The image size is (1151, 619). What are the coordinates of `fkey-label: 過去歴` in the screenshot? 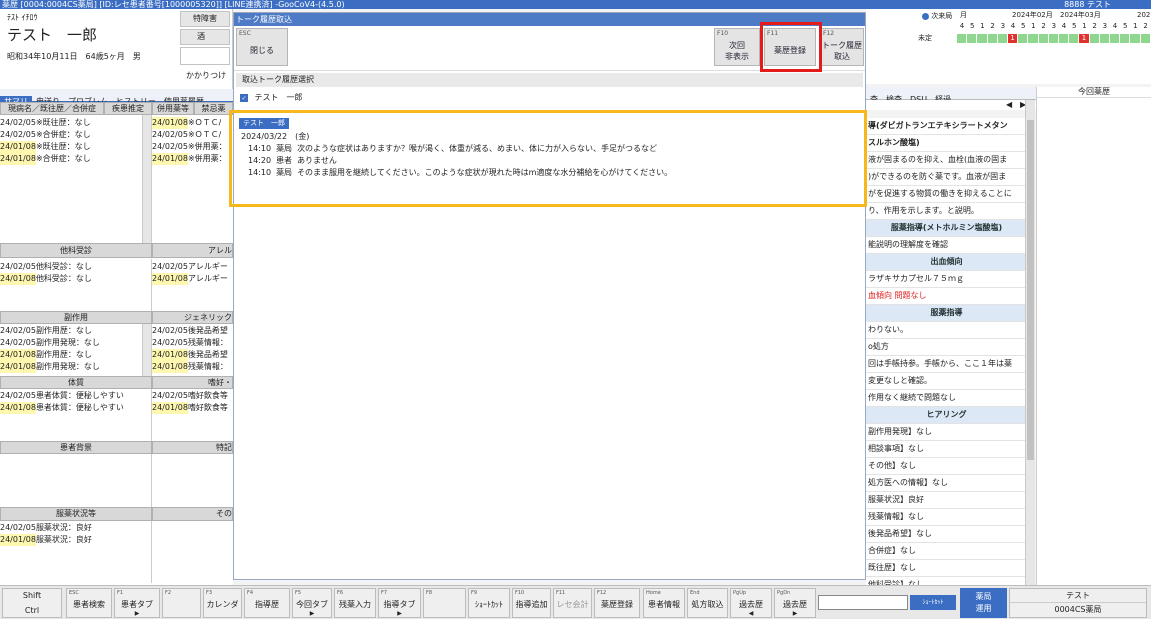 It's located at (751, 604).